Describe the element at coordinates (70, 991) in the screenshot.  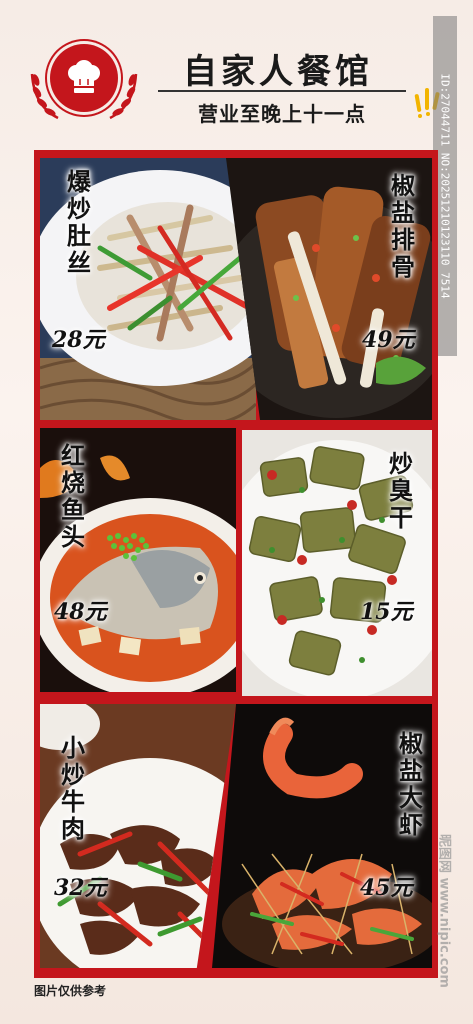
I see `disclaimer: 图片仅供参考` at that location.